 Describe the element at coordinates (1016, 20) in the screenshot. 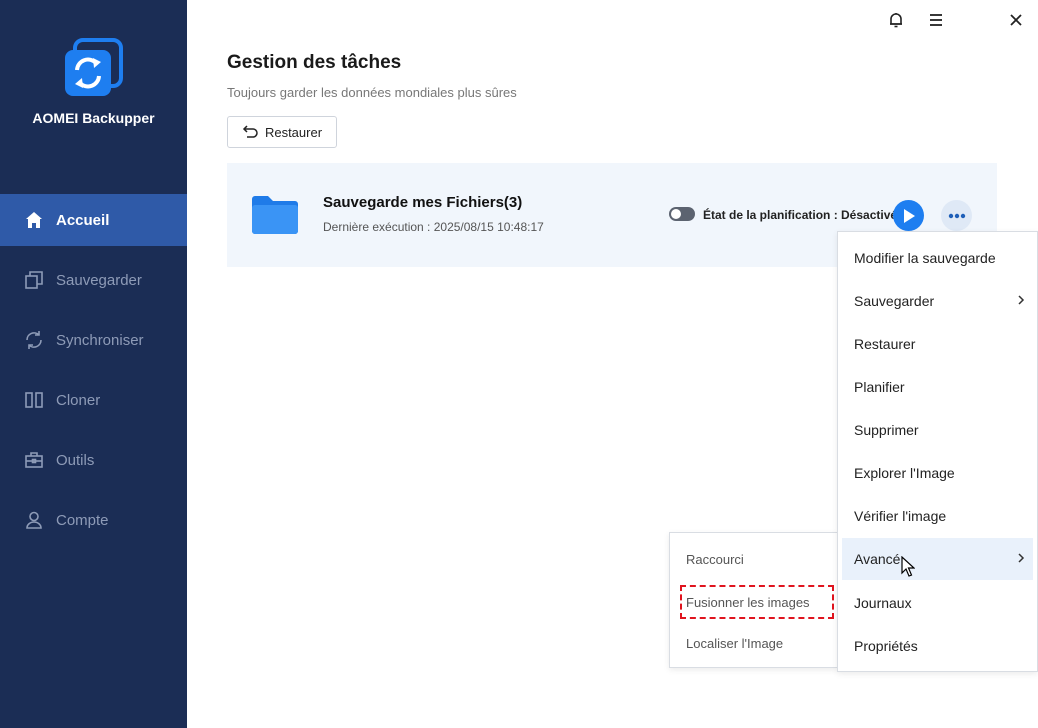

I see `close-icon` at that location.